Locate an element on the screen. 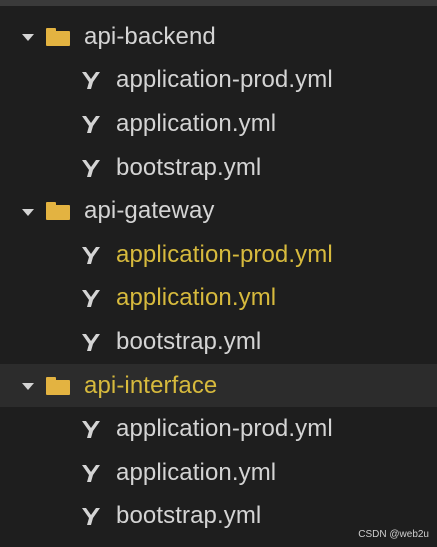 This screenshot has height=547, width=437. folder-label: api-backend is located at coordinates (150, 36).